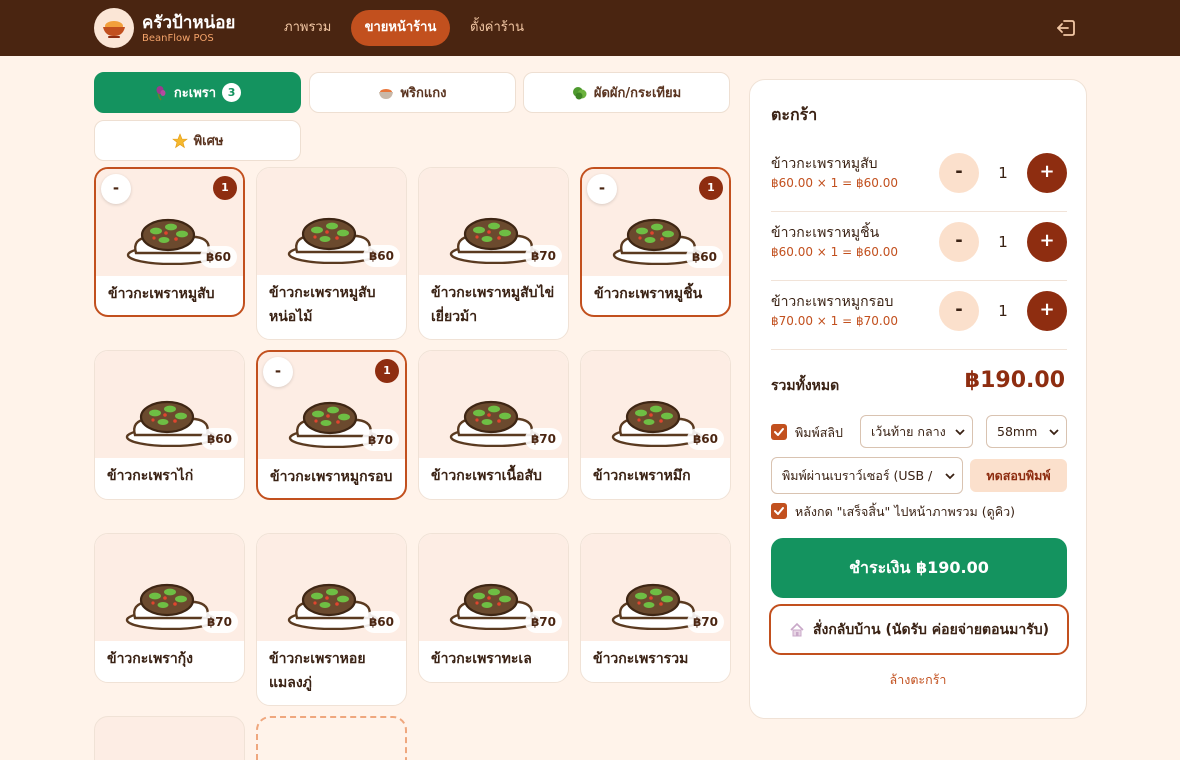  I want to click on pay-button: ชำระเงิน ฿190.00, so click(919, 568).